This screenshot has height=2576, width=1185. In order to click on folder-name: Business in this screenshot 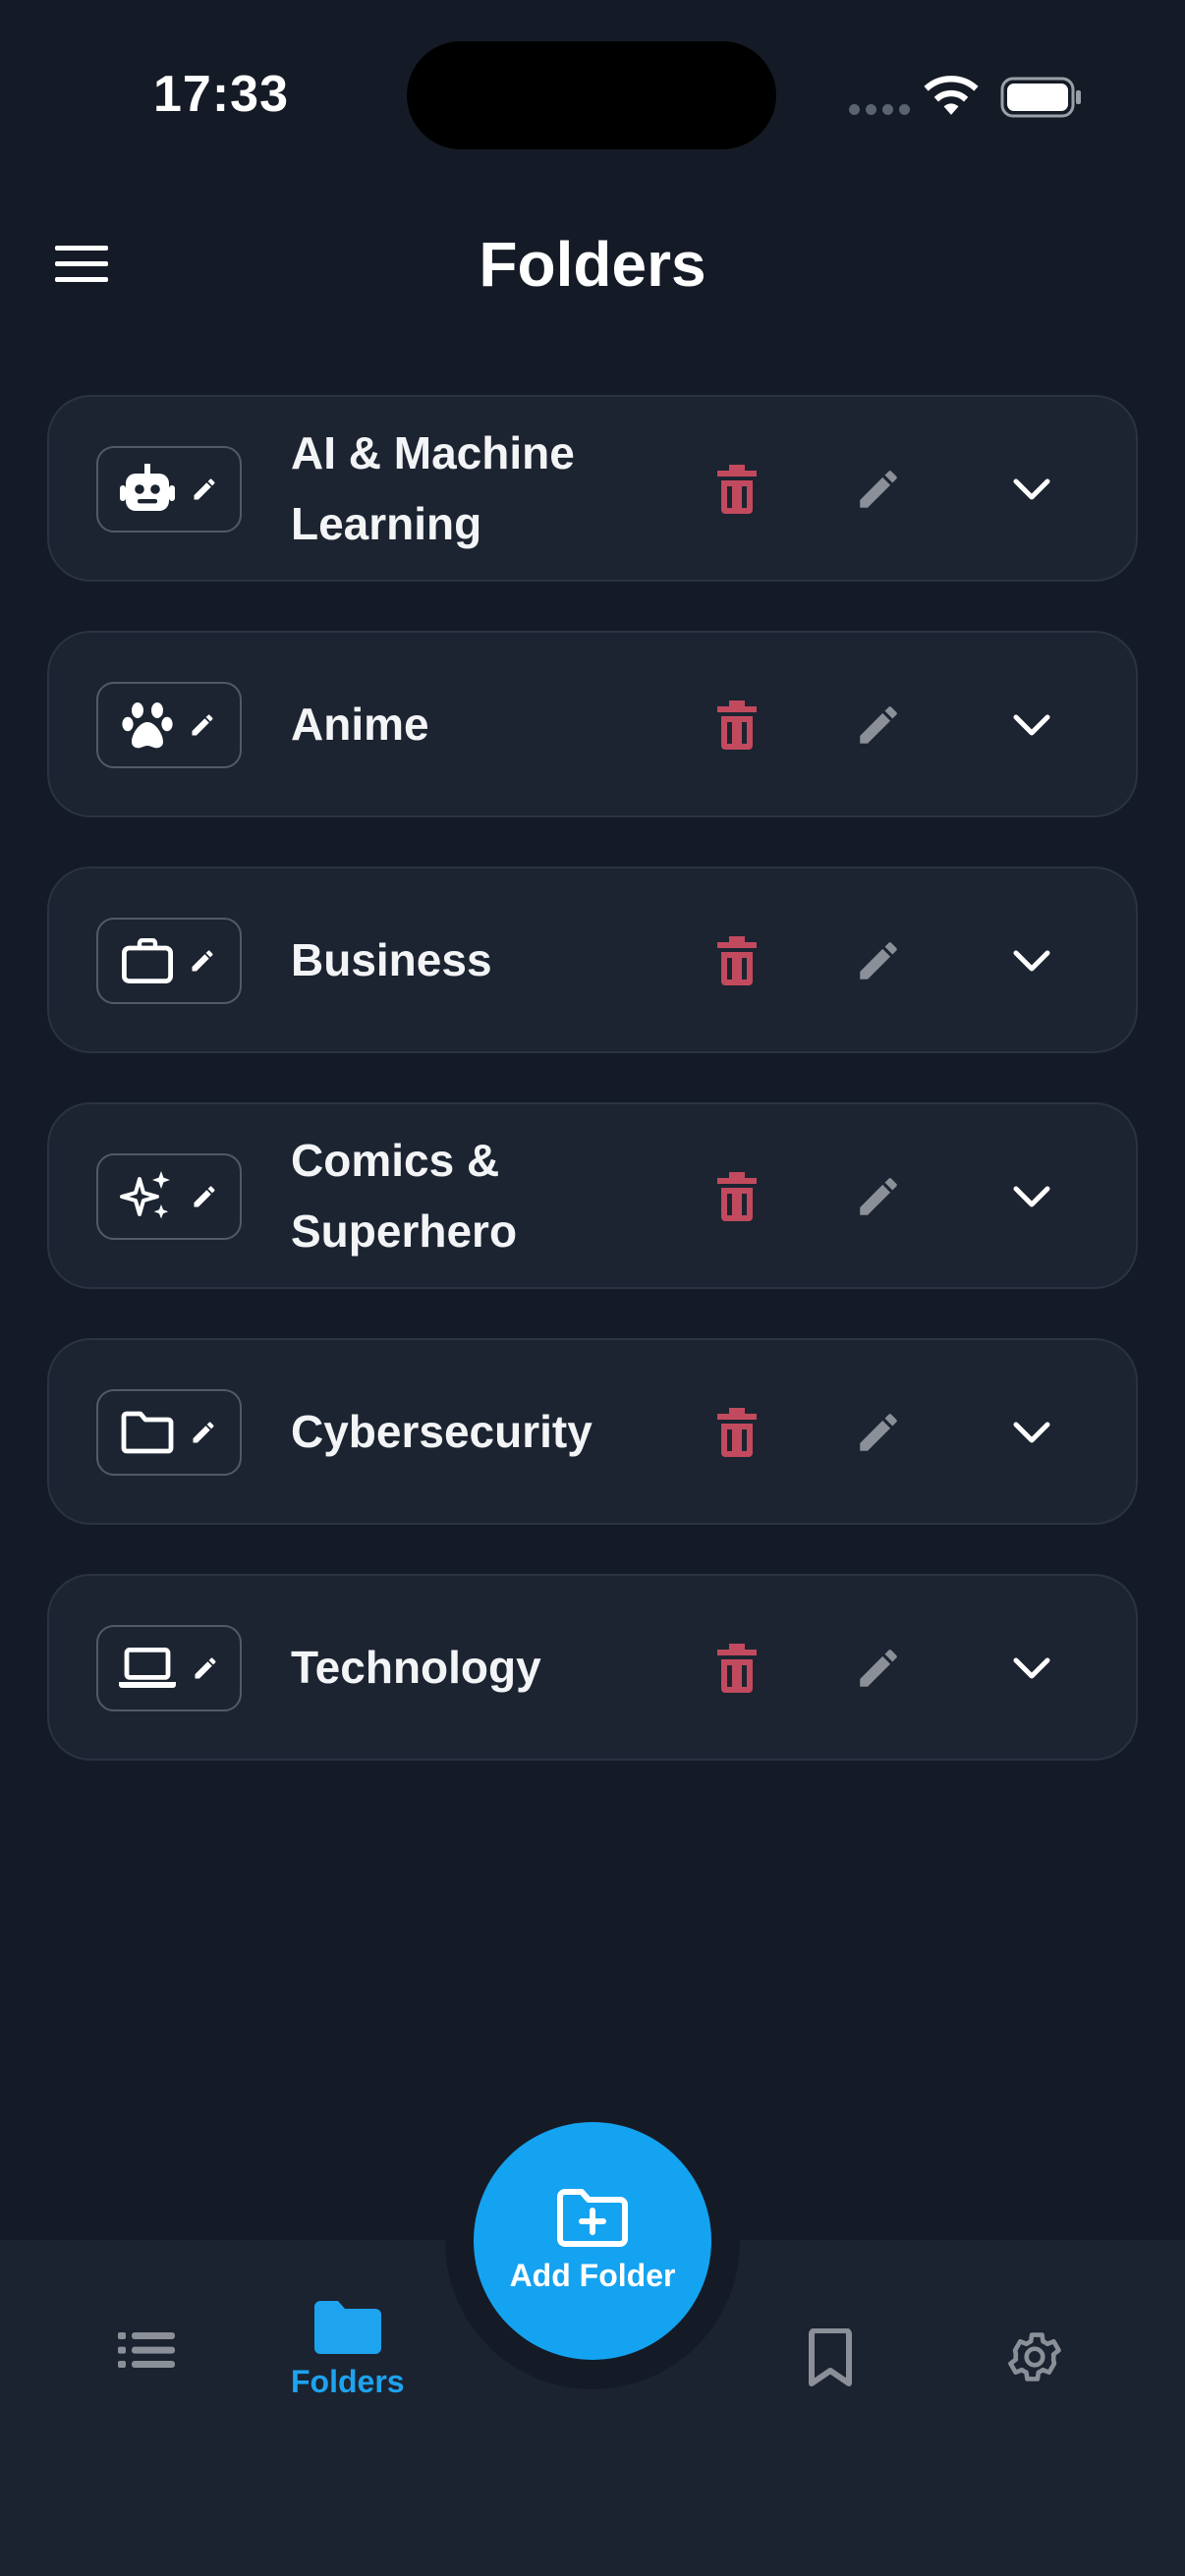, I will do `click(392, 959)`.